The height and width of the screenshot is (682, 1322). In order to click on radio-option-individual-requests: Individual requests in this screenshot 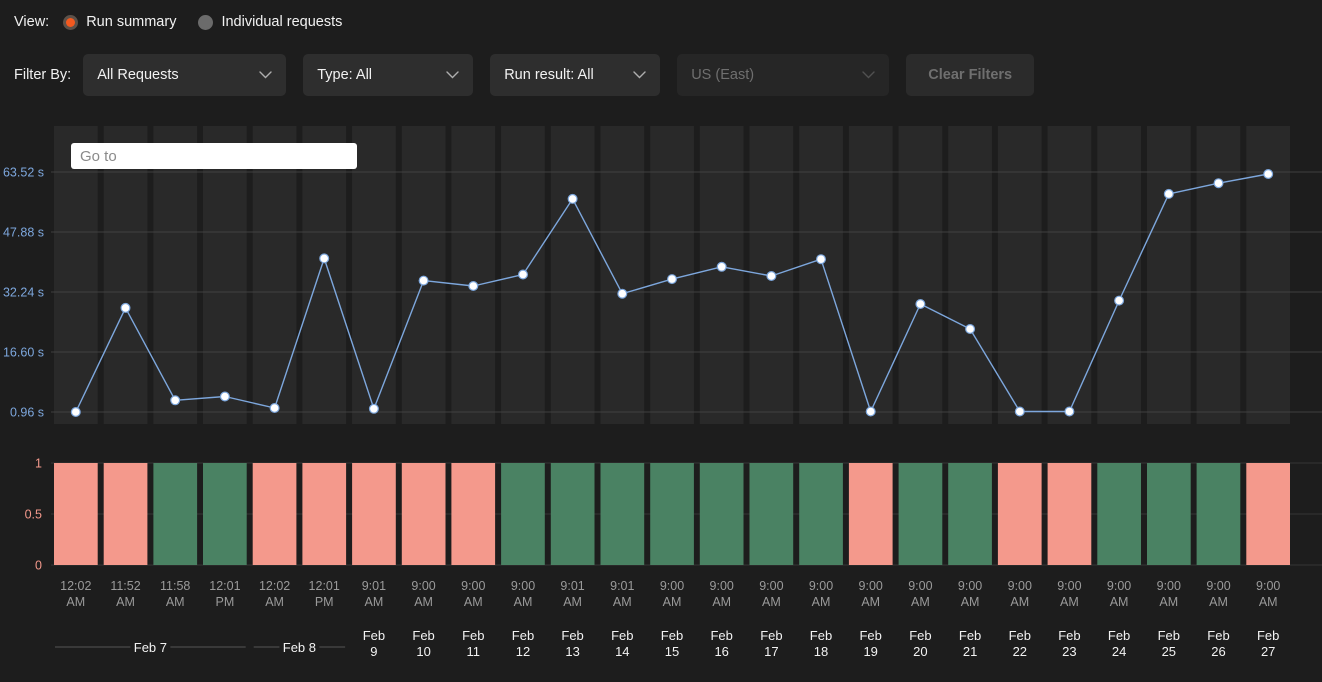, I will do `click(270, 22)`.